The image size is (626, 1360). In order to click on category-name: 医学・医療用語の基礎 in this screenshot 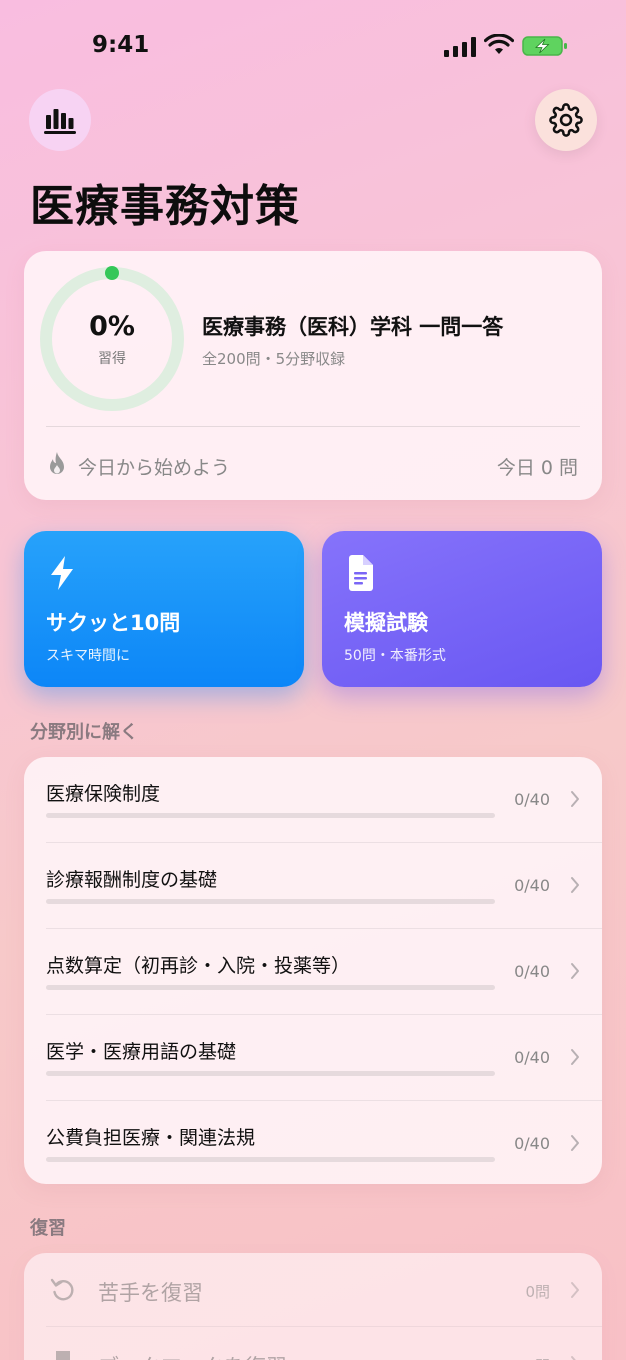, I will do `click(141, 1052)`.